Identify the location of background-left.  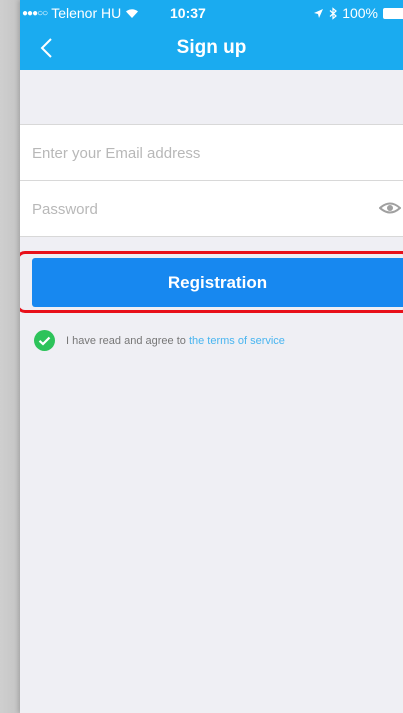
(10, 356).